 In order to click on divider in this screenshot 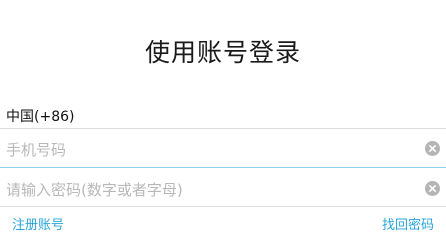, I will do `click(223, 128)`.